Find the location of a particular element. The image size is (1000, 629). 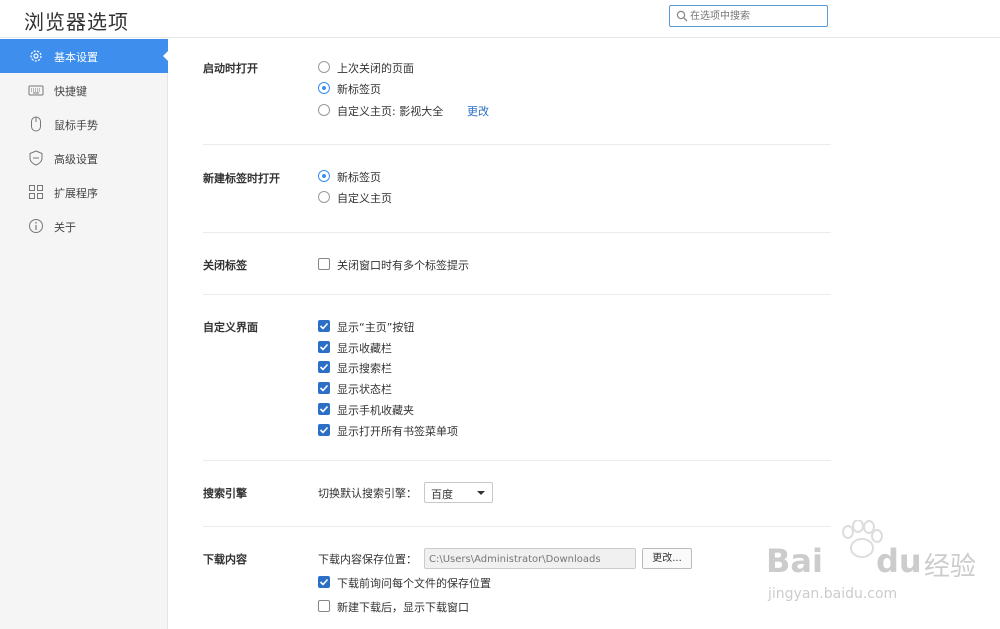

sidebar-item-label: 鼠标手势 is located at coordinates (76, 125).